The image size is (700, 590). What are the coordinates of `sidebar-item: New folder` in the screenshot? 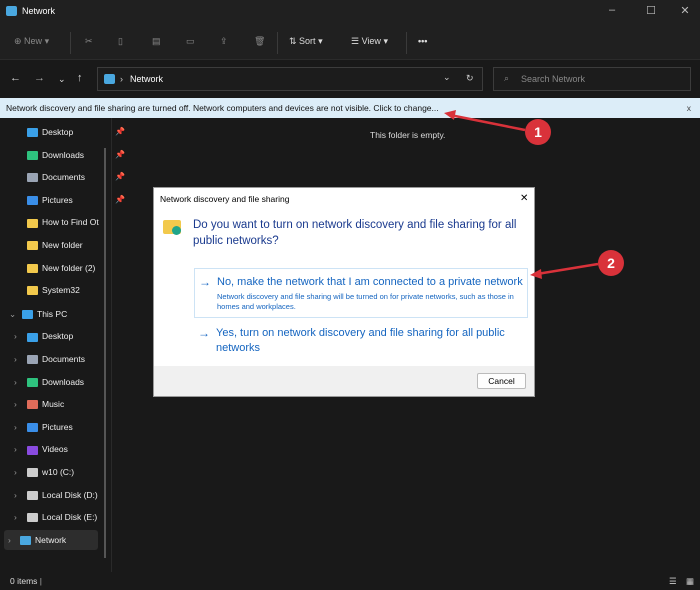 It's located at (55, 245).